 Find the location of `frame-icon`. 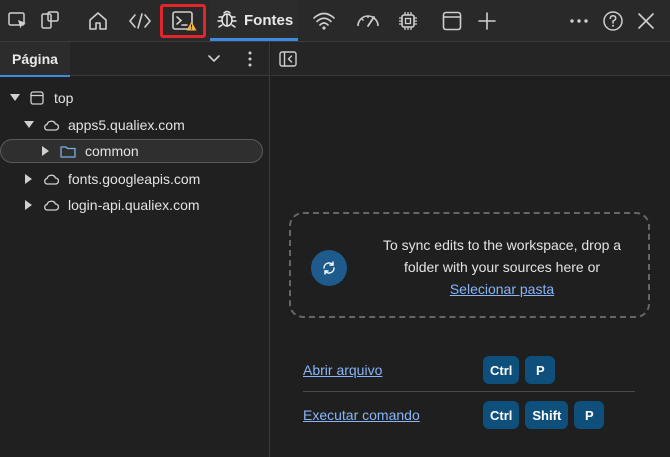

frame-icon is located at coordinates (37, 98).